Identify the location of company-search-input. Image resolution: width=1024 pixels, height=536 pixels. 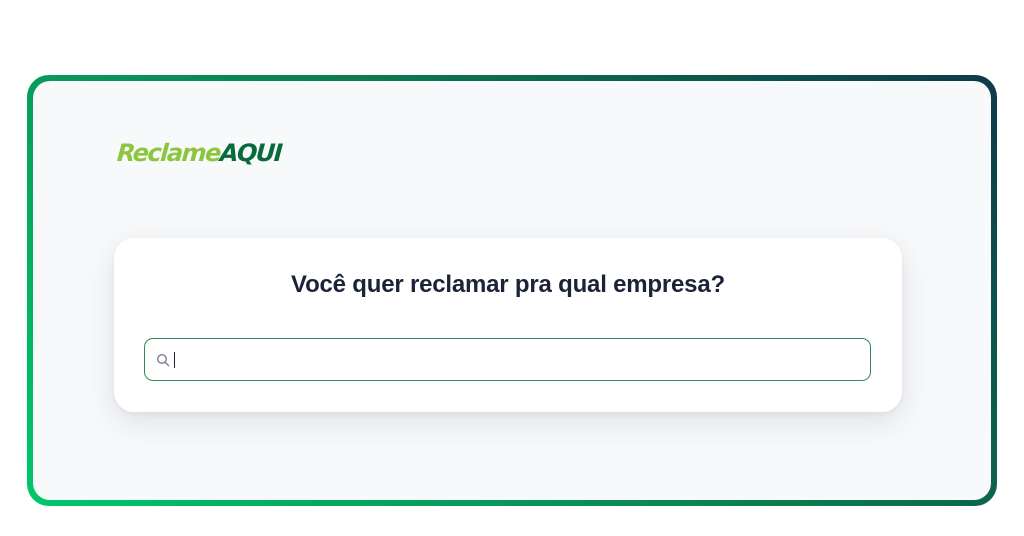
(518, 359).